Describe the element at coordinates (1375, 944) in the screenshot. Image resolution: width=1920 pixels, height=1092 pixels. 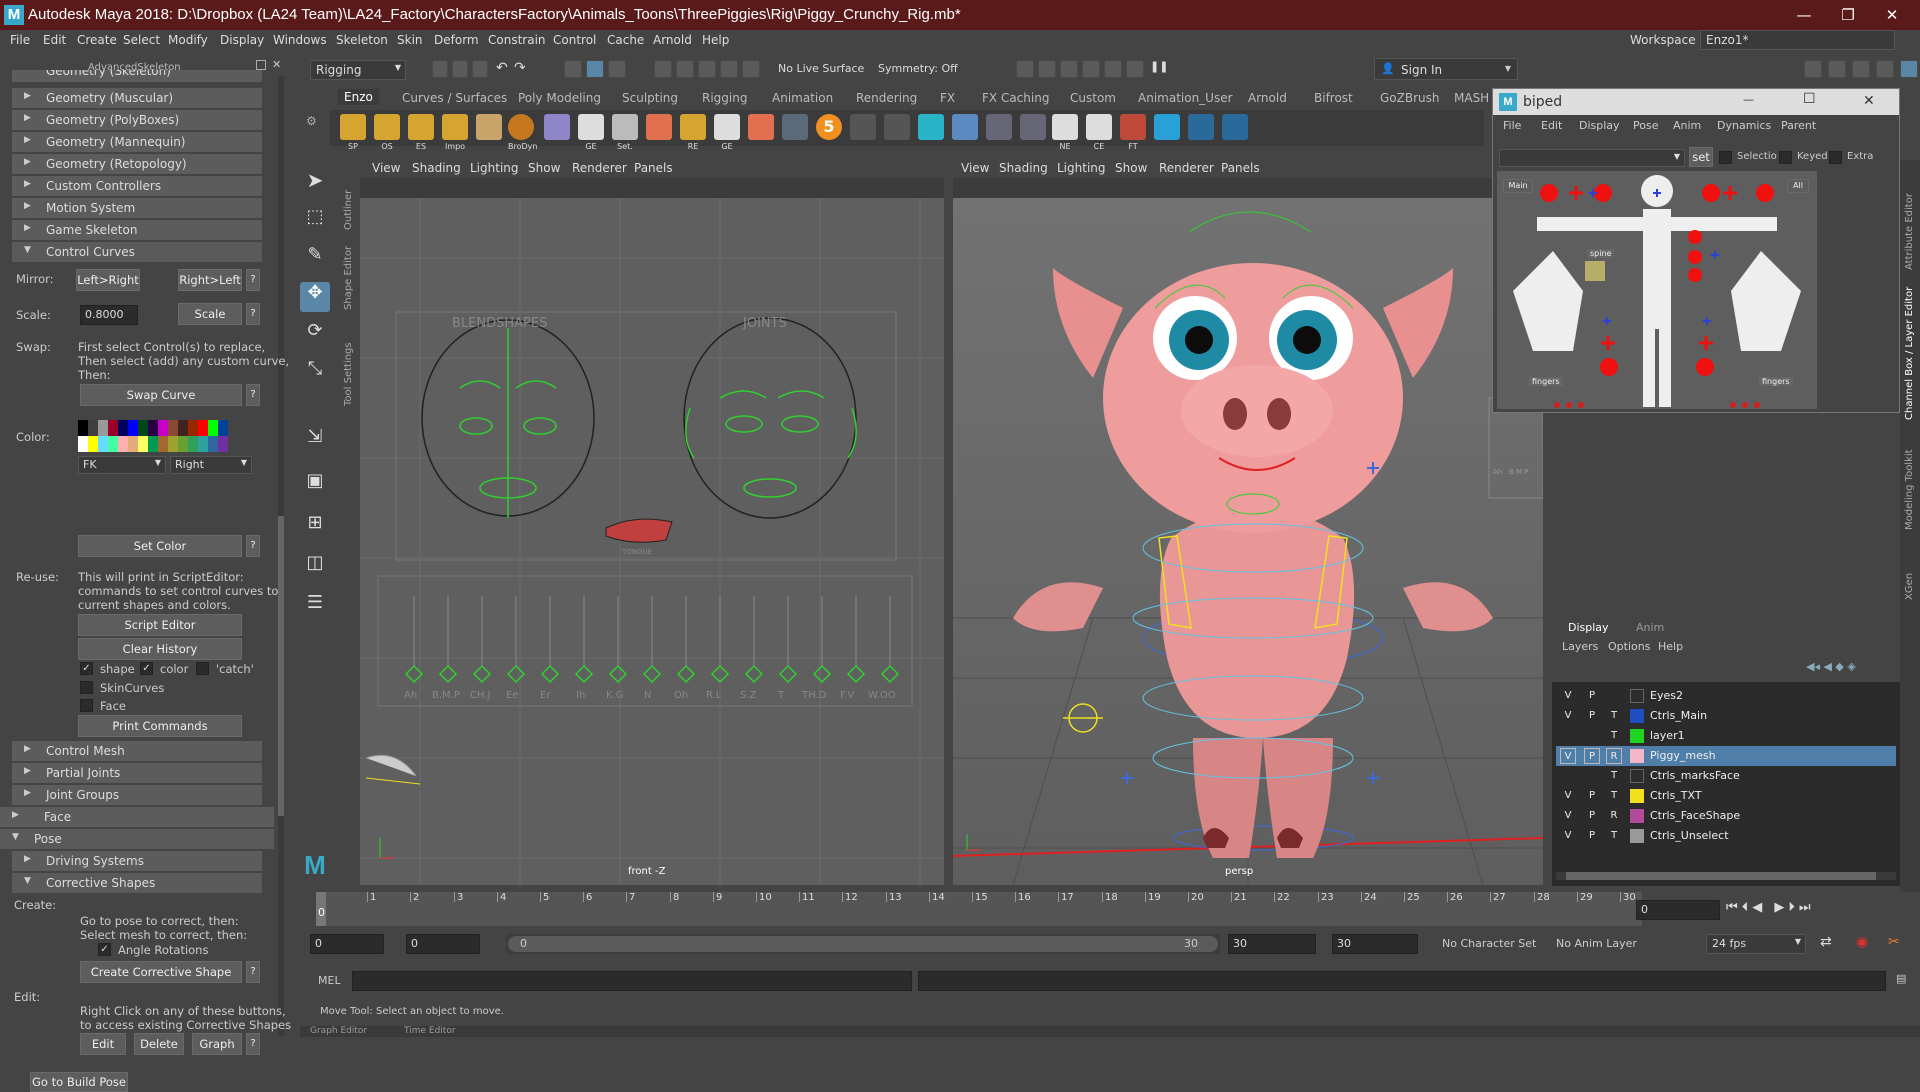
I see `scene-end-field: 30` at that location.